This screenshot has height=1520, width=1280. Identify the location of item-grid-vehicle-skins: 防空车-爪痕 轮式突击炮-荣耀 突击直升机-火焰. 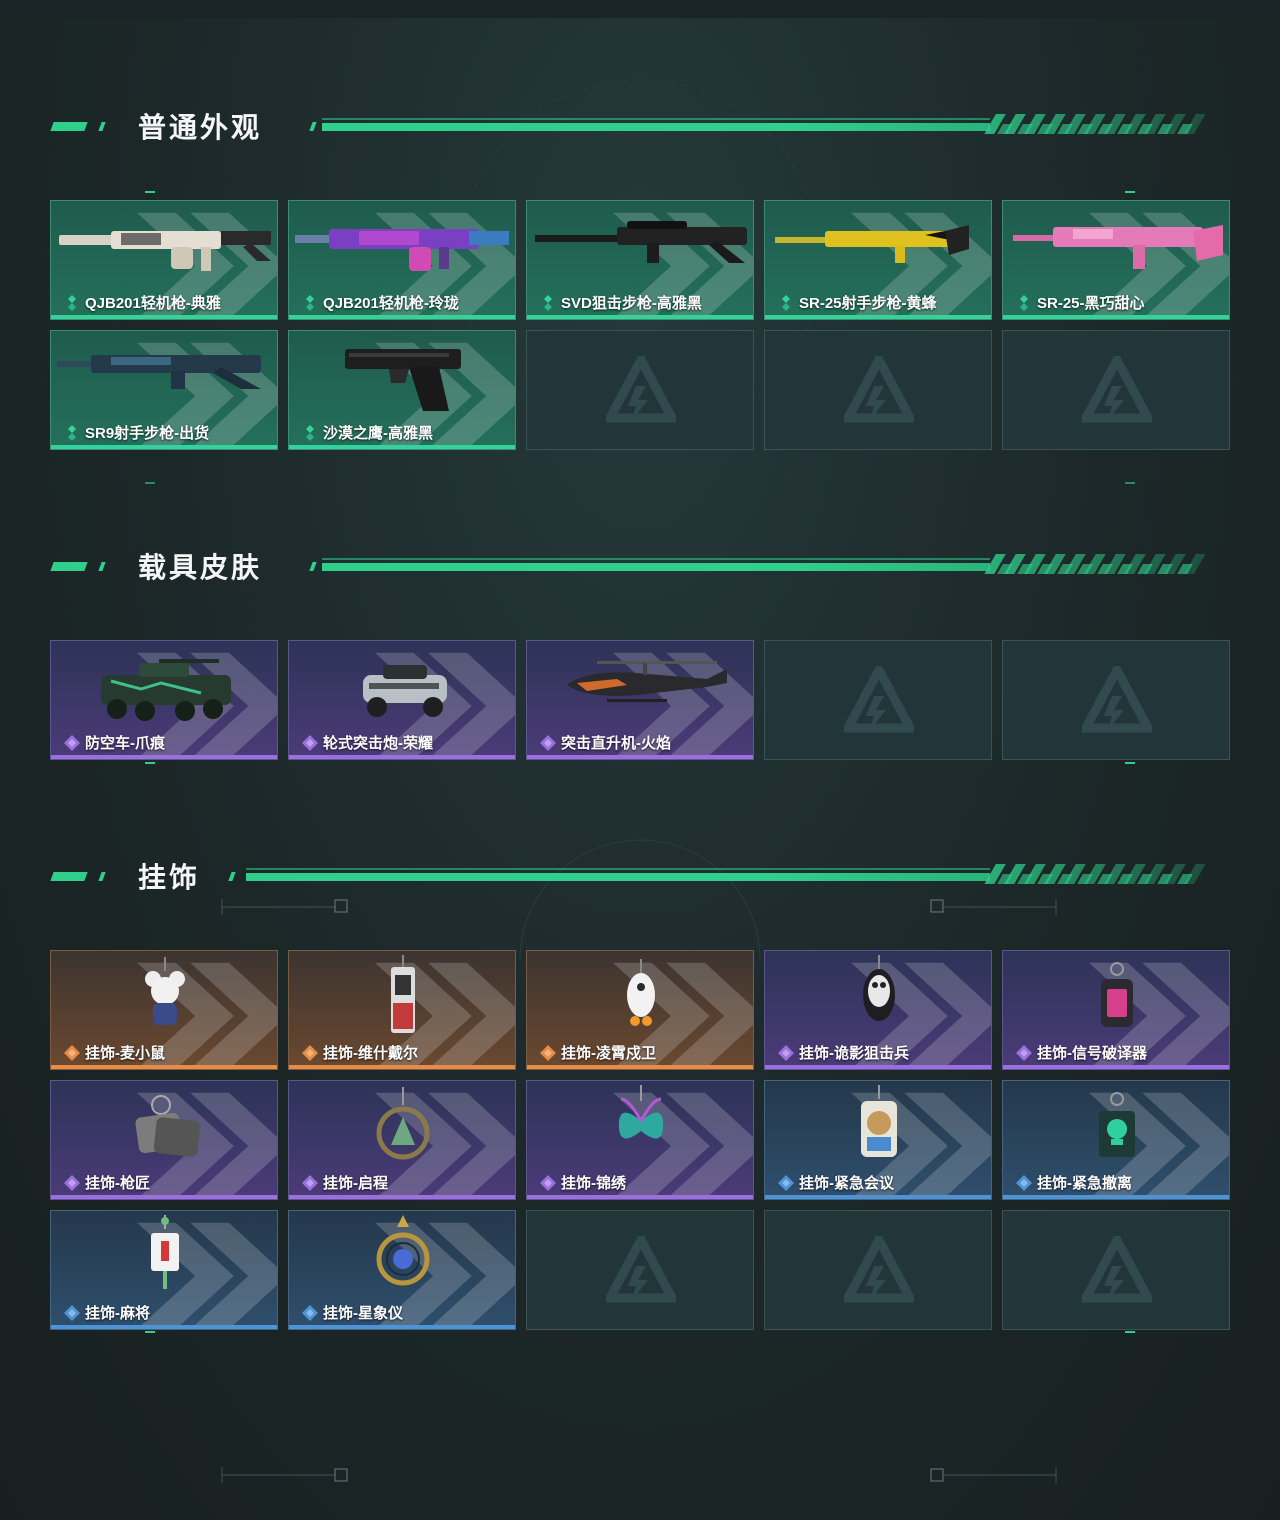
(640, 700).